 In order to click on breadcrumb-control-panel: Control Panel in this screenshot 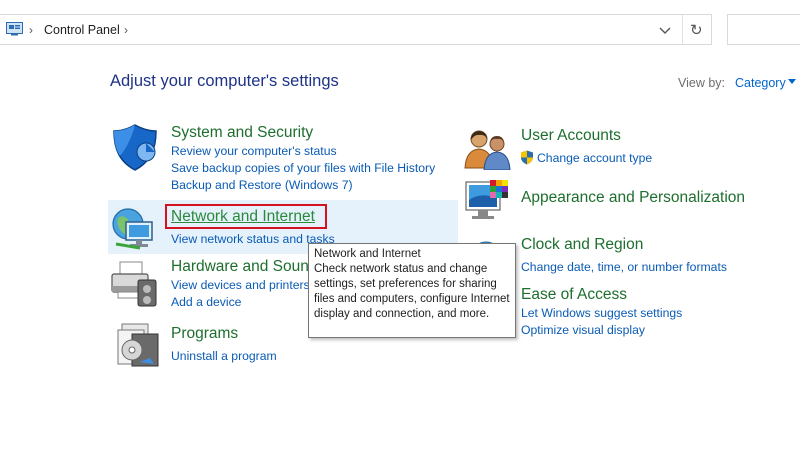, I will do `click(82, 30)`.